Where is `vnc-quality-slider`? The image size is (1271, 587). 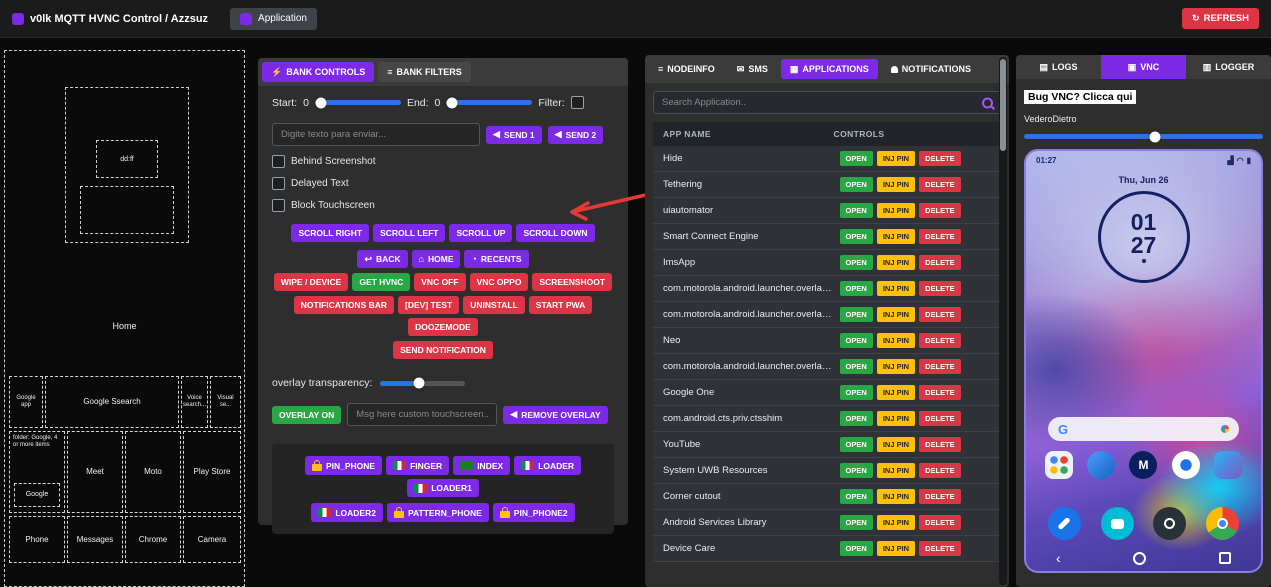 vnc-quality-slider is located at coordinates (1143, 136).